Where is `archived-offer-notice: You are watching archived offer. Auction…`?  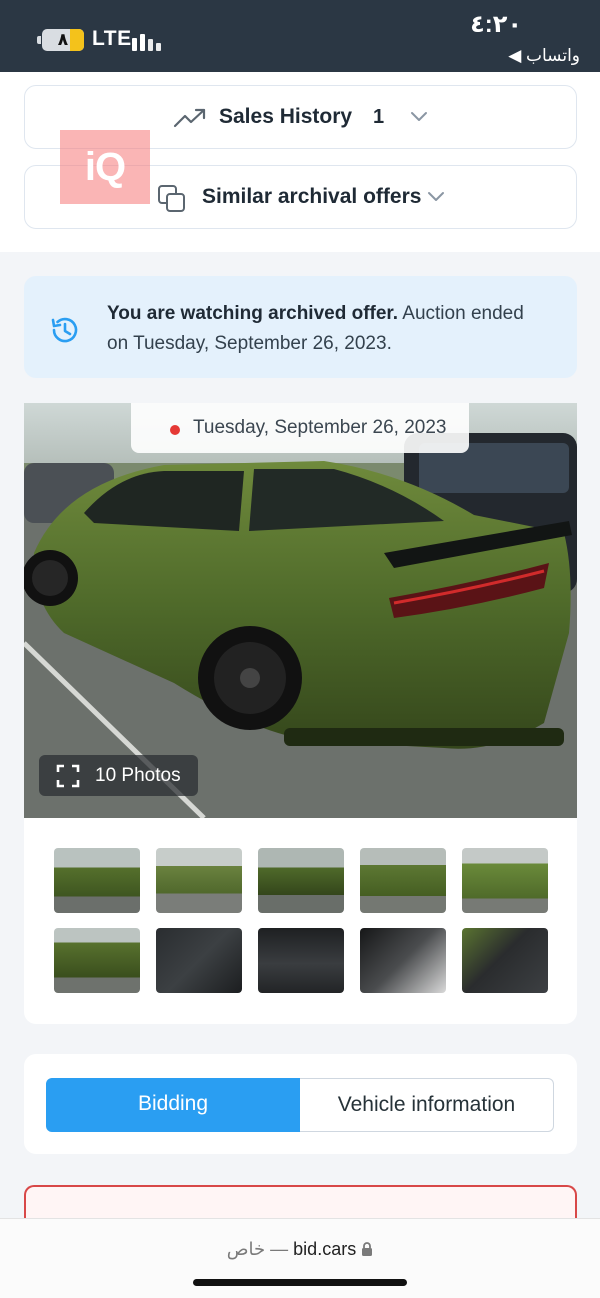 archived-offer-notice: You are watching archived offer. Auction… is located at coordinates (300, 327).